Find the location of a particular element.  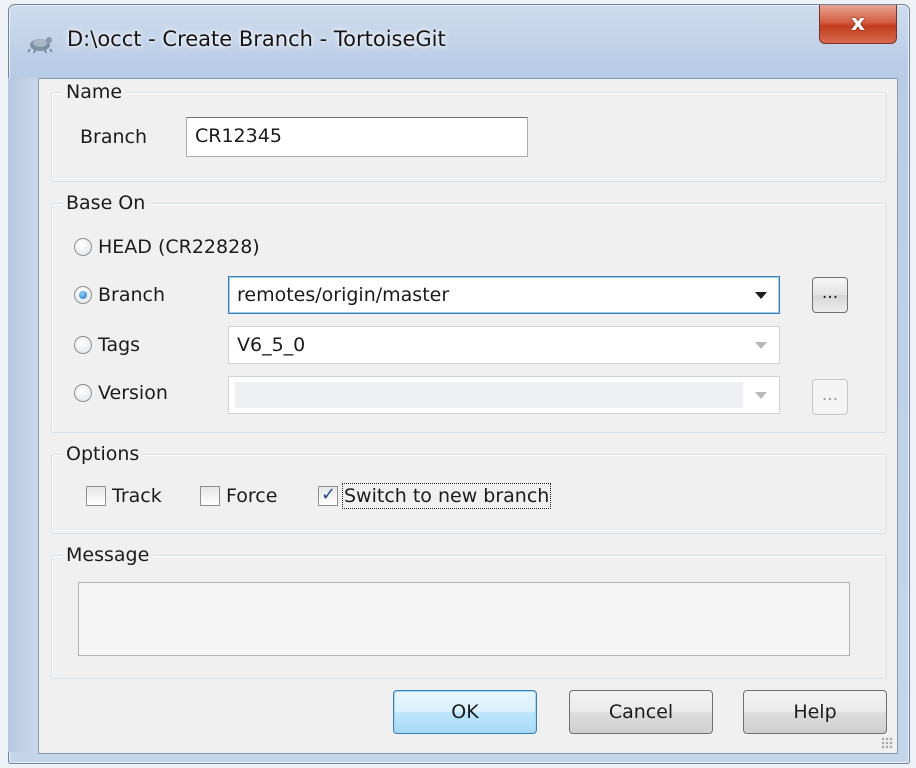

message-textarea is located at coordinates (464, 619).